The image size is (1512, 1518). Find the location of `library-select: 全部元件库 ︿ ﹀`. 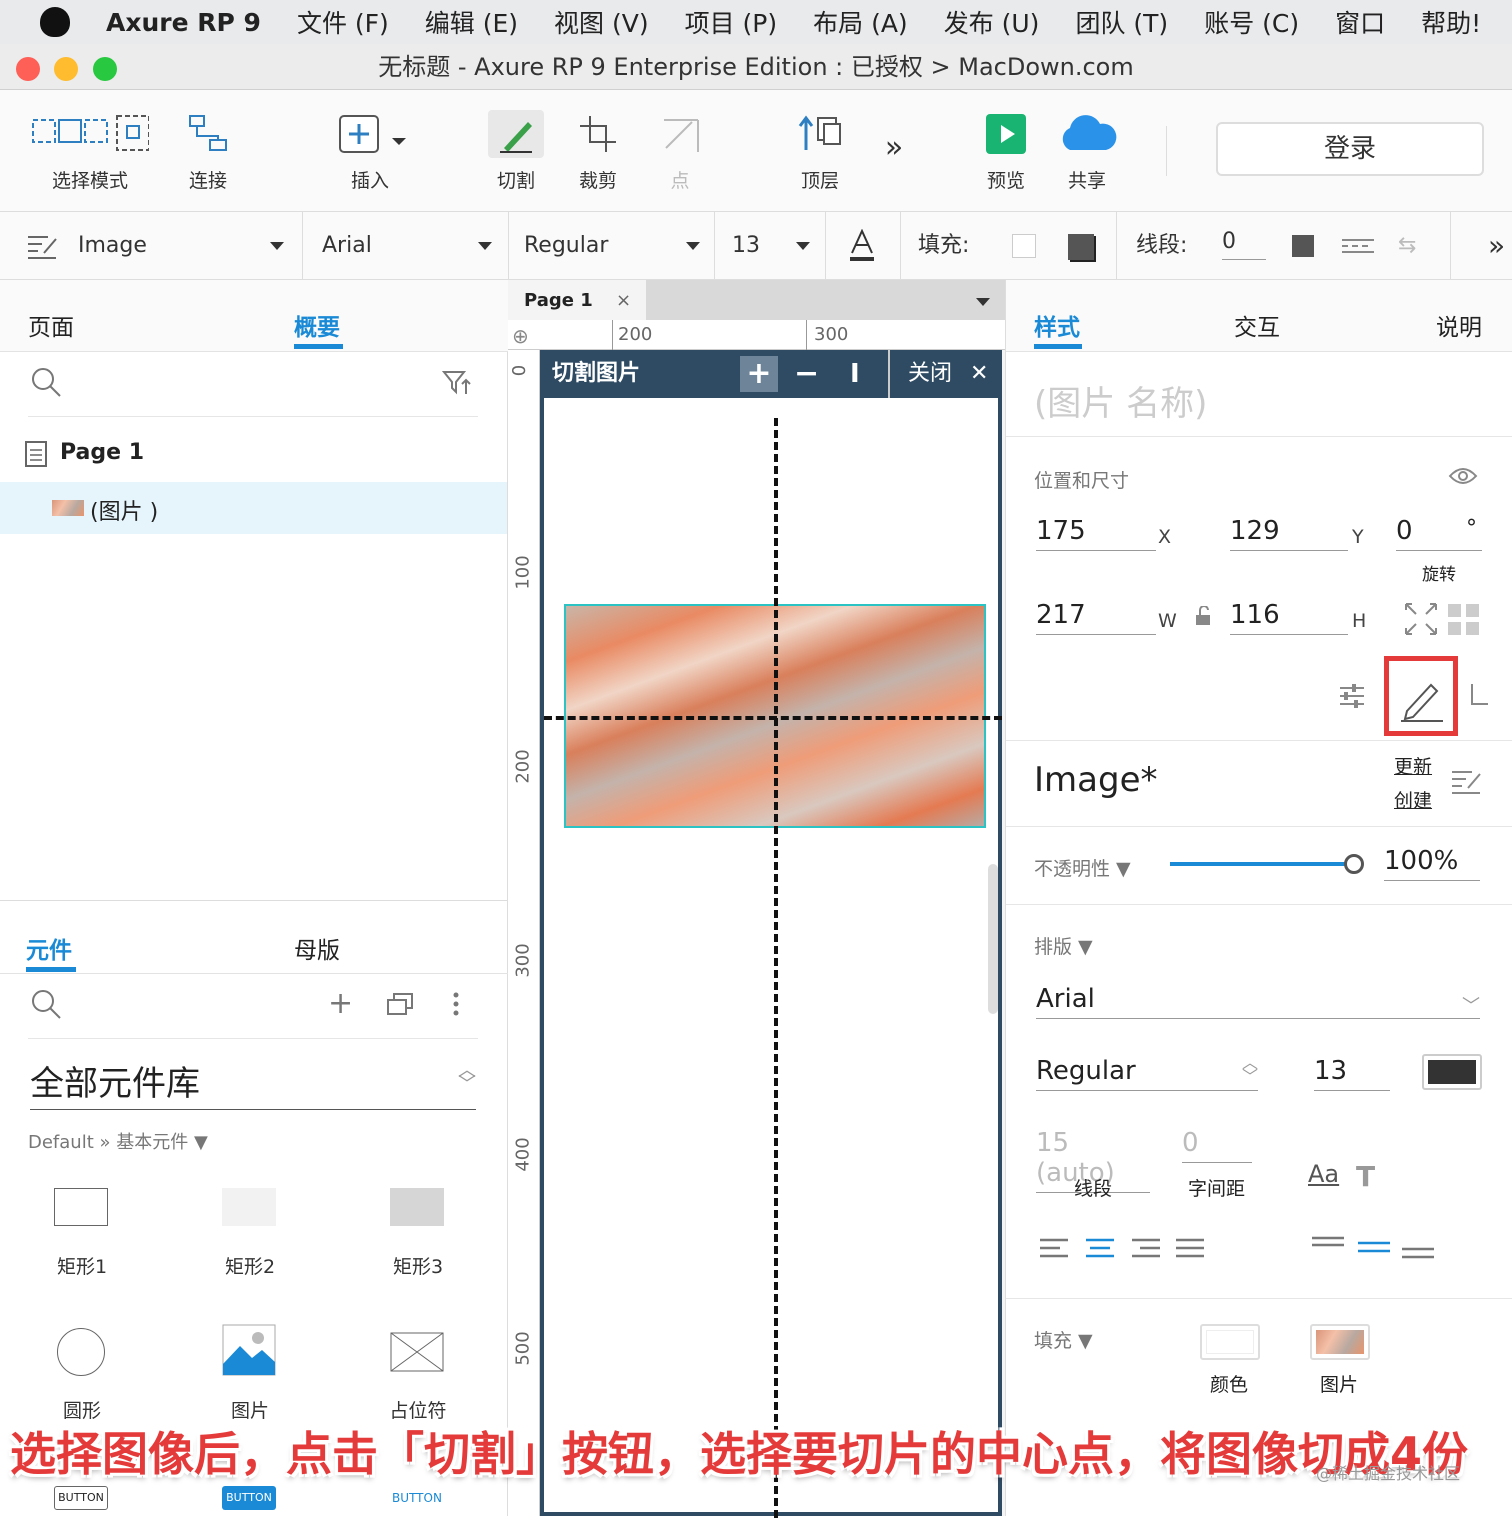

library-select: 全部元件库 ︿ ﹀ is located at coordinates (253, 1083).